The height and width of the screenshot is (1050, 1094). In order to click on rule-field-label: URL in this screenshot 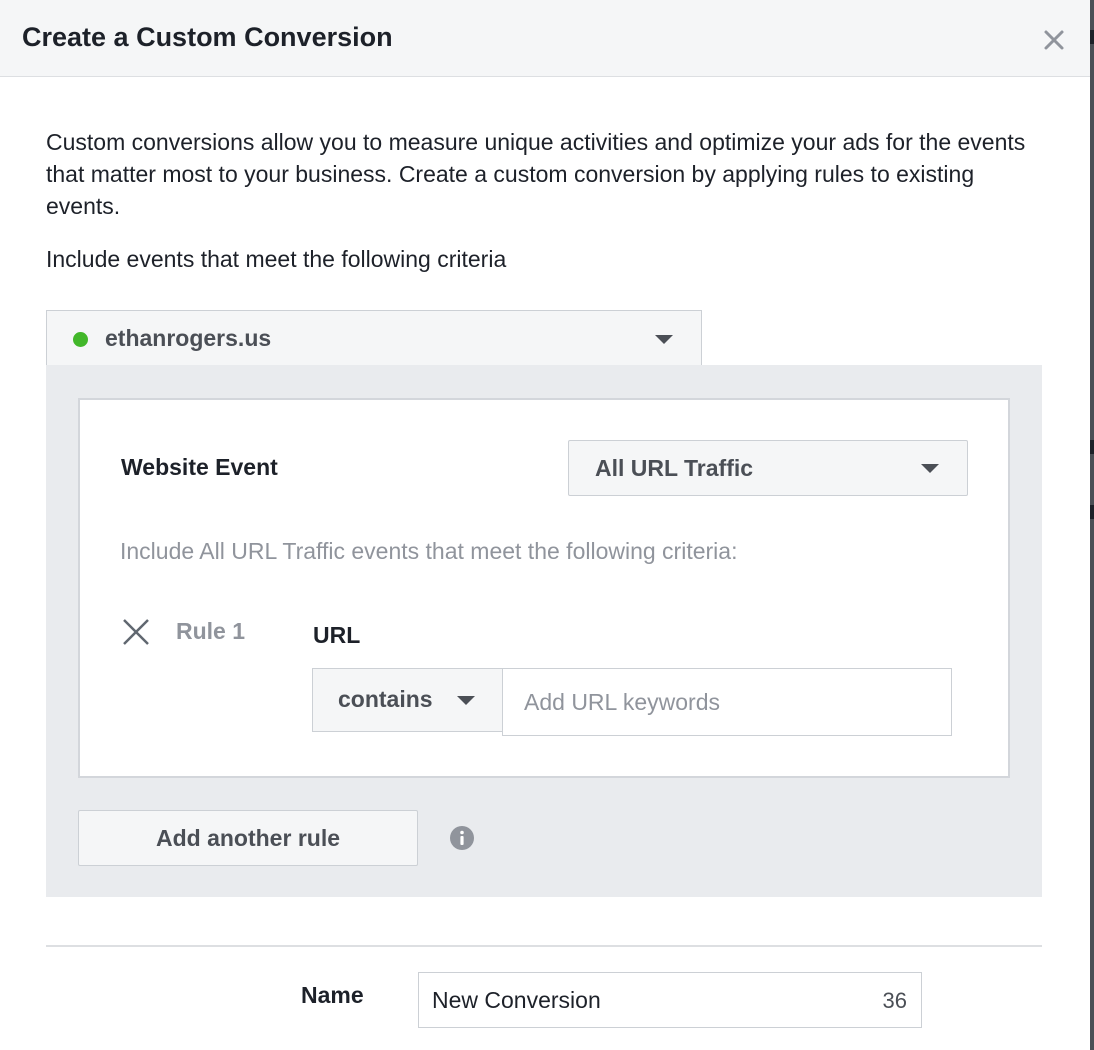, I will do `click(337, 635)`.